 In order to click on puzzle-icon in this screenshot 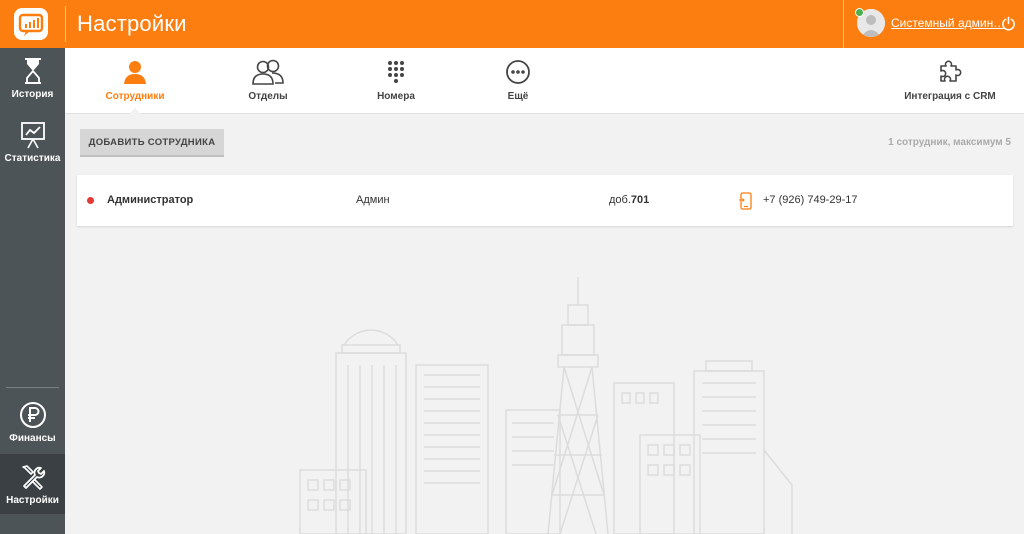, I will do `click(951, 71)`.